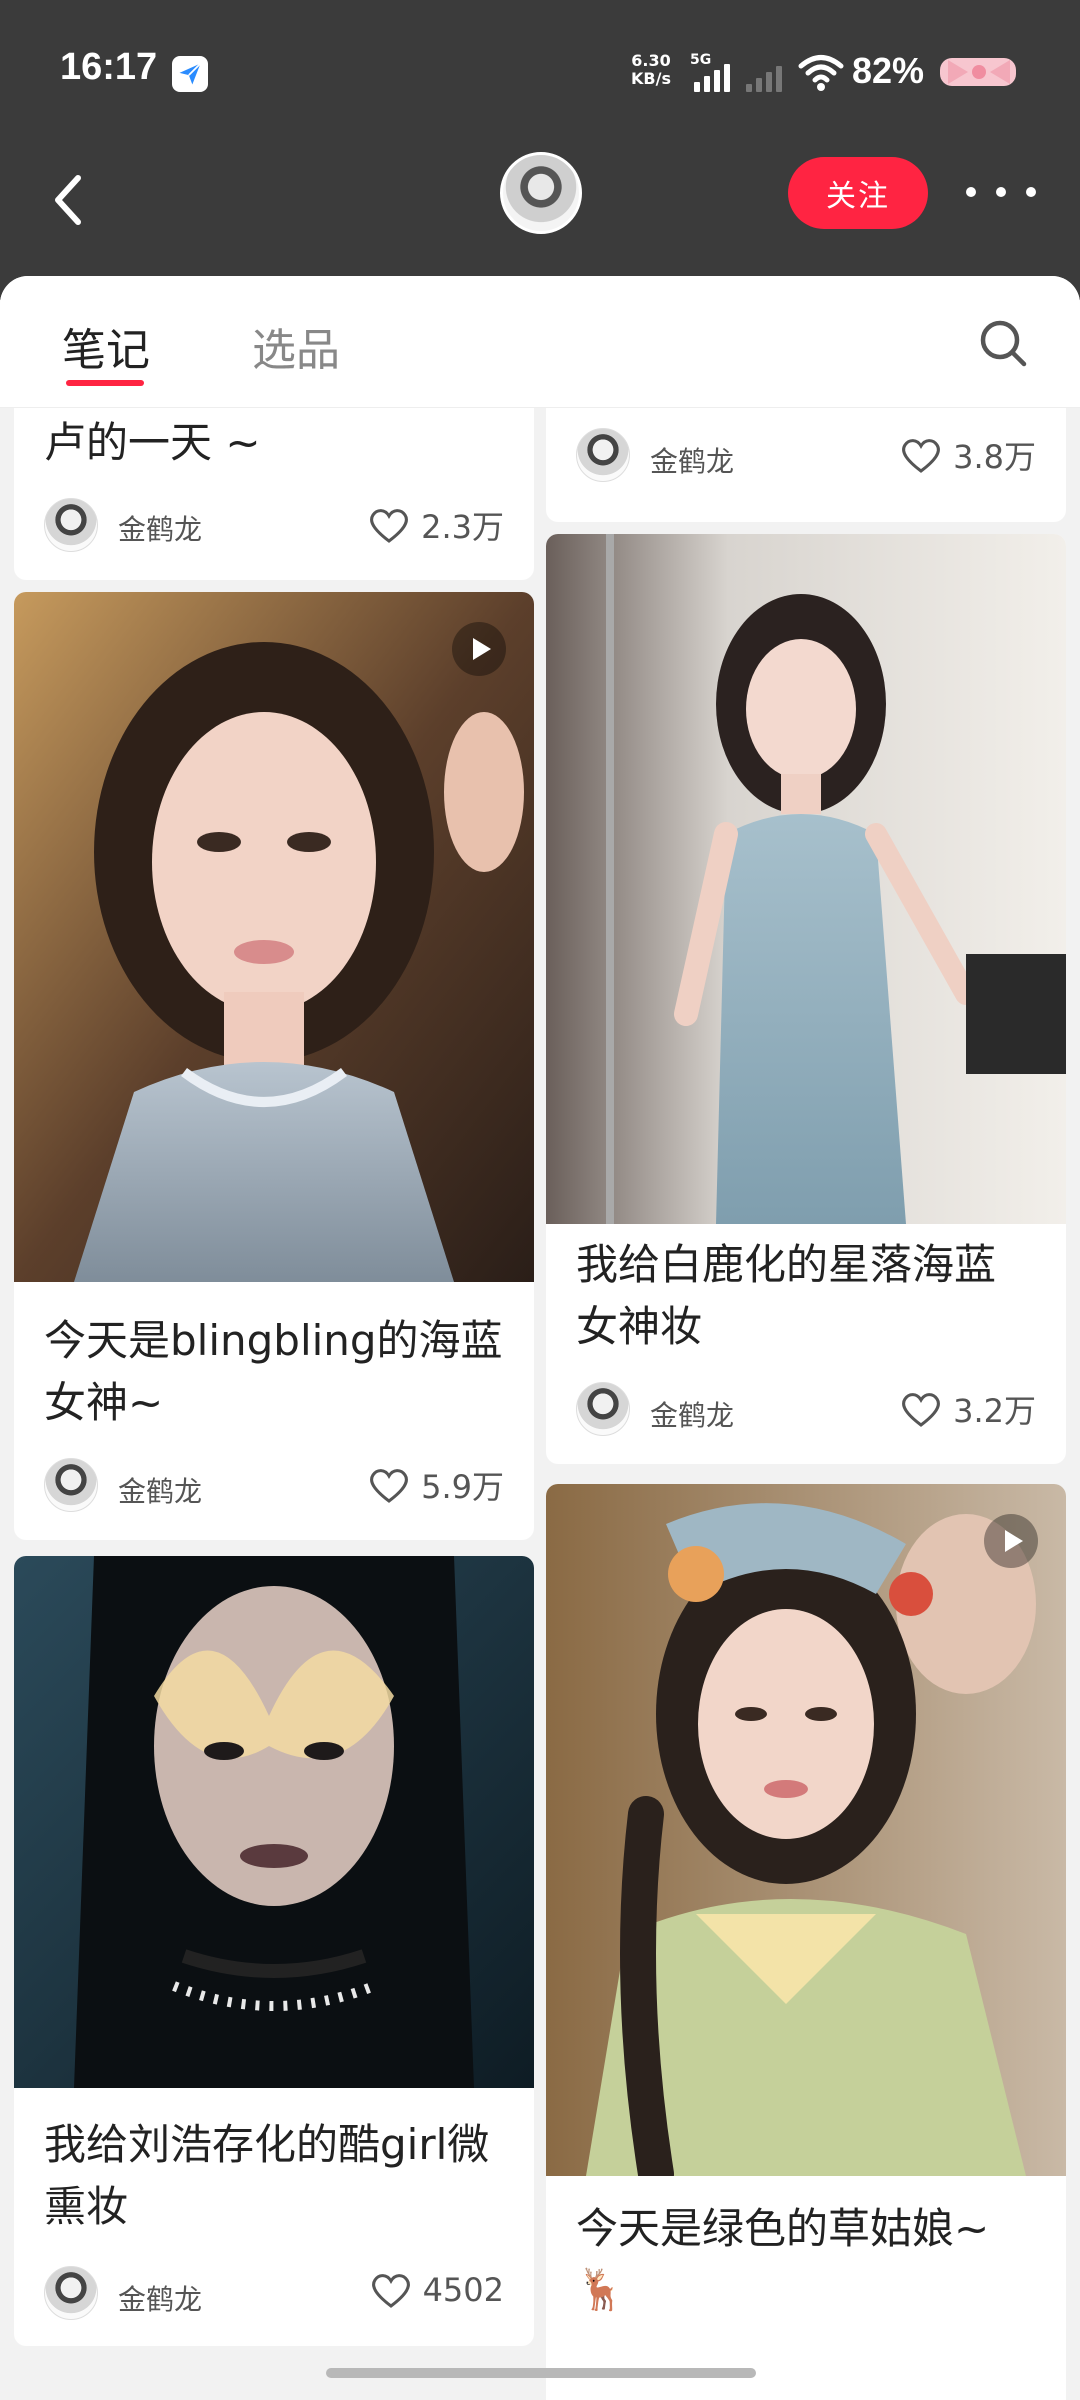 This screenshot has width=1080, height=2400. What do you see at coordinates (540, 342) in the screenshot?
I see `tab-bar: 笔记 选品` at bounding box center [540, 342].